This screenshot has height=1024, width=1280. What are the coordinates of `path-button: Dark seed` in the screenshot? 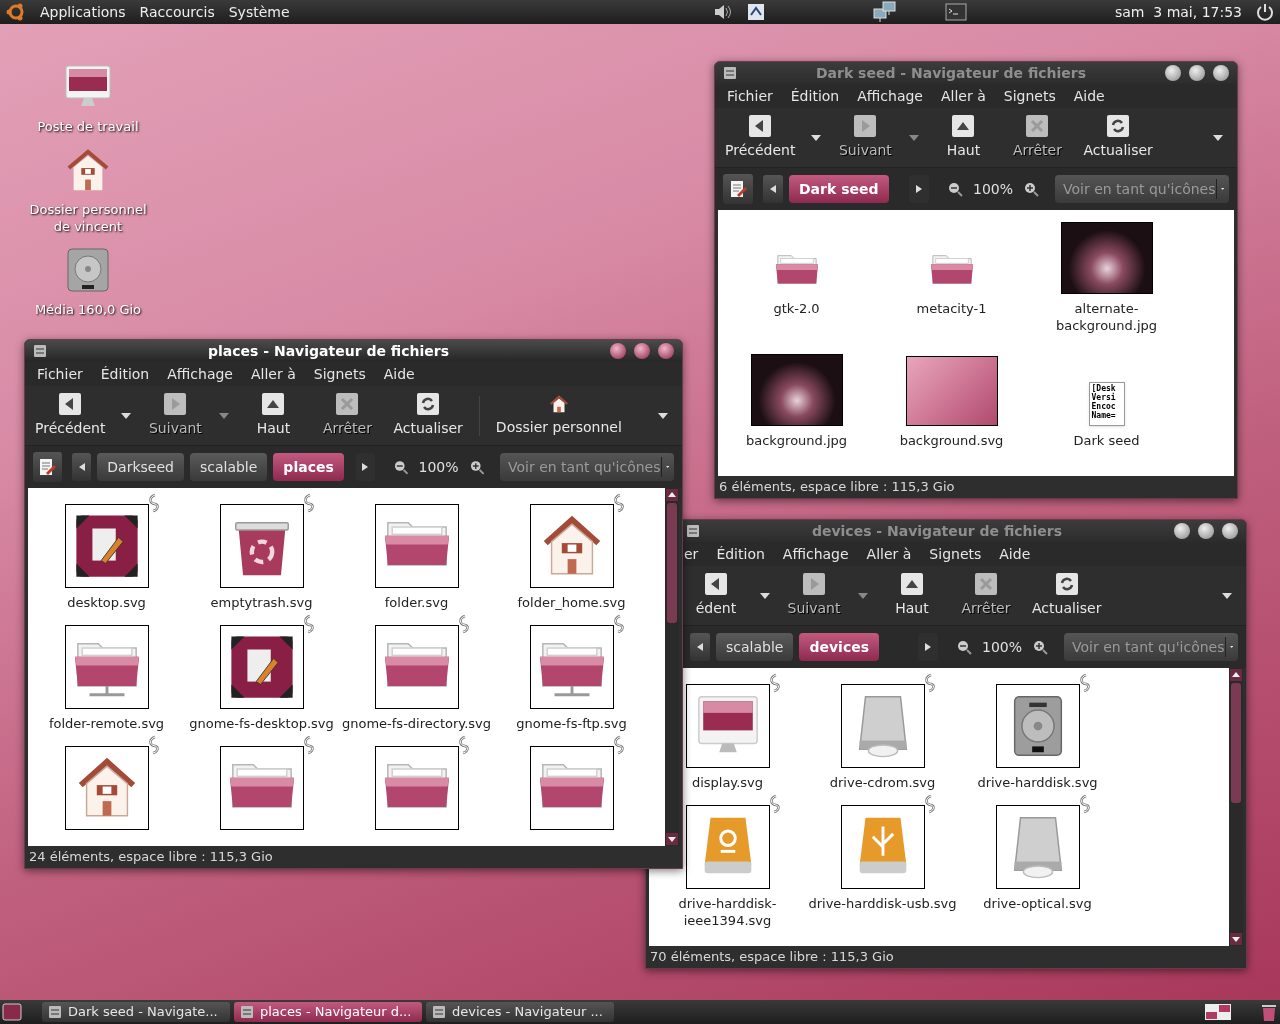 It's located at (839, 189).